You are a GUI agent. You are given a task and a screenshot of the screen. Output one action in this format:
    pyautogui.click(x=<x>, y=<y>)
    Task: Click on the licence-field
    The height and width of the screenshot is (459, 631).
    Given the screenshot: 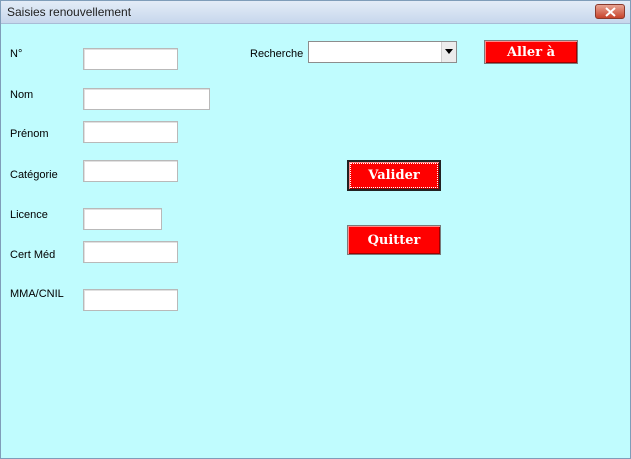 What is the action you would take?
    pyautogui.click(x=122, y=219)
    